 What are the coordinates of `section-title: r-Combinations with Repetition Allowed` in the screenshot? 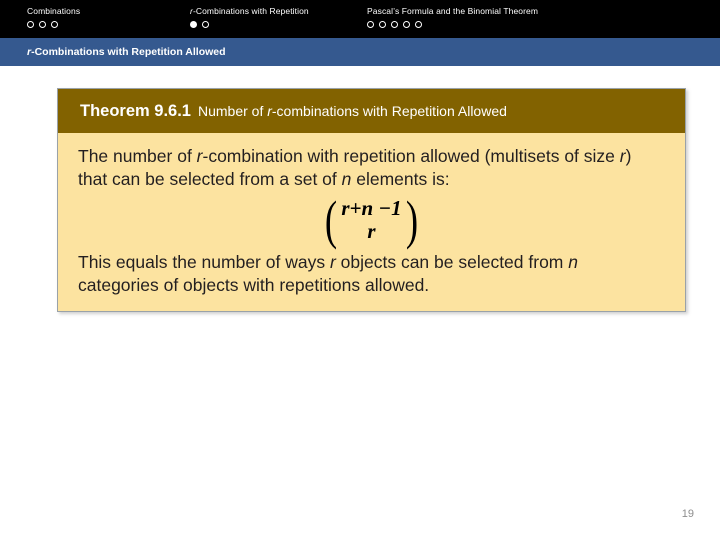 It's located at (360, 52).